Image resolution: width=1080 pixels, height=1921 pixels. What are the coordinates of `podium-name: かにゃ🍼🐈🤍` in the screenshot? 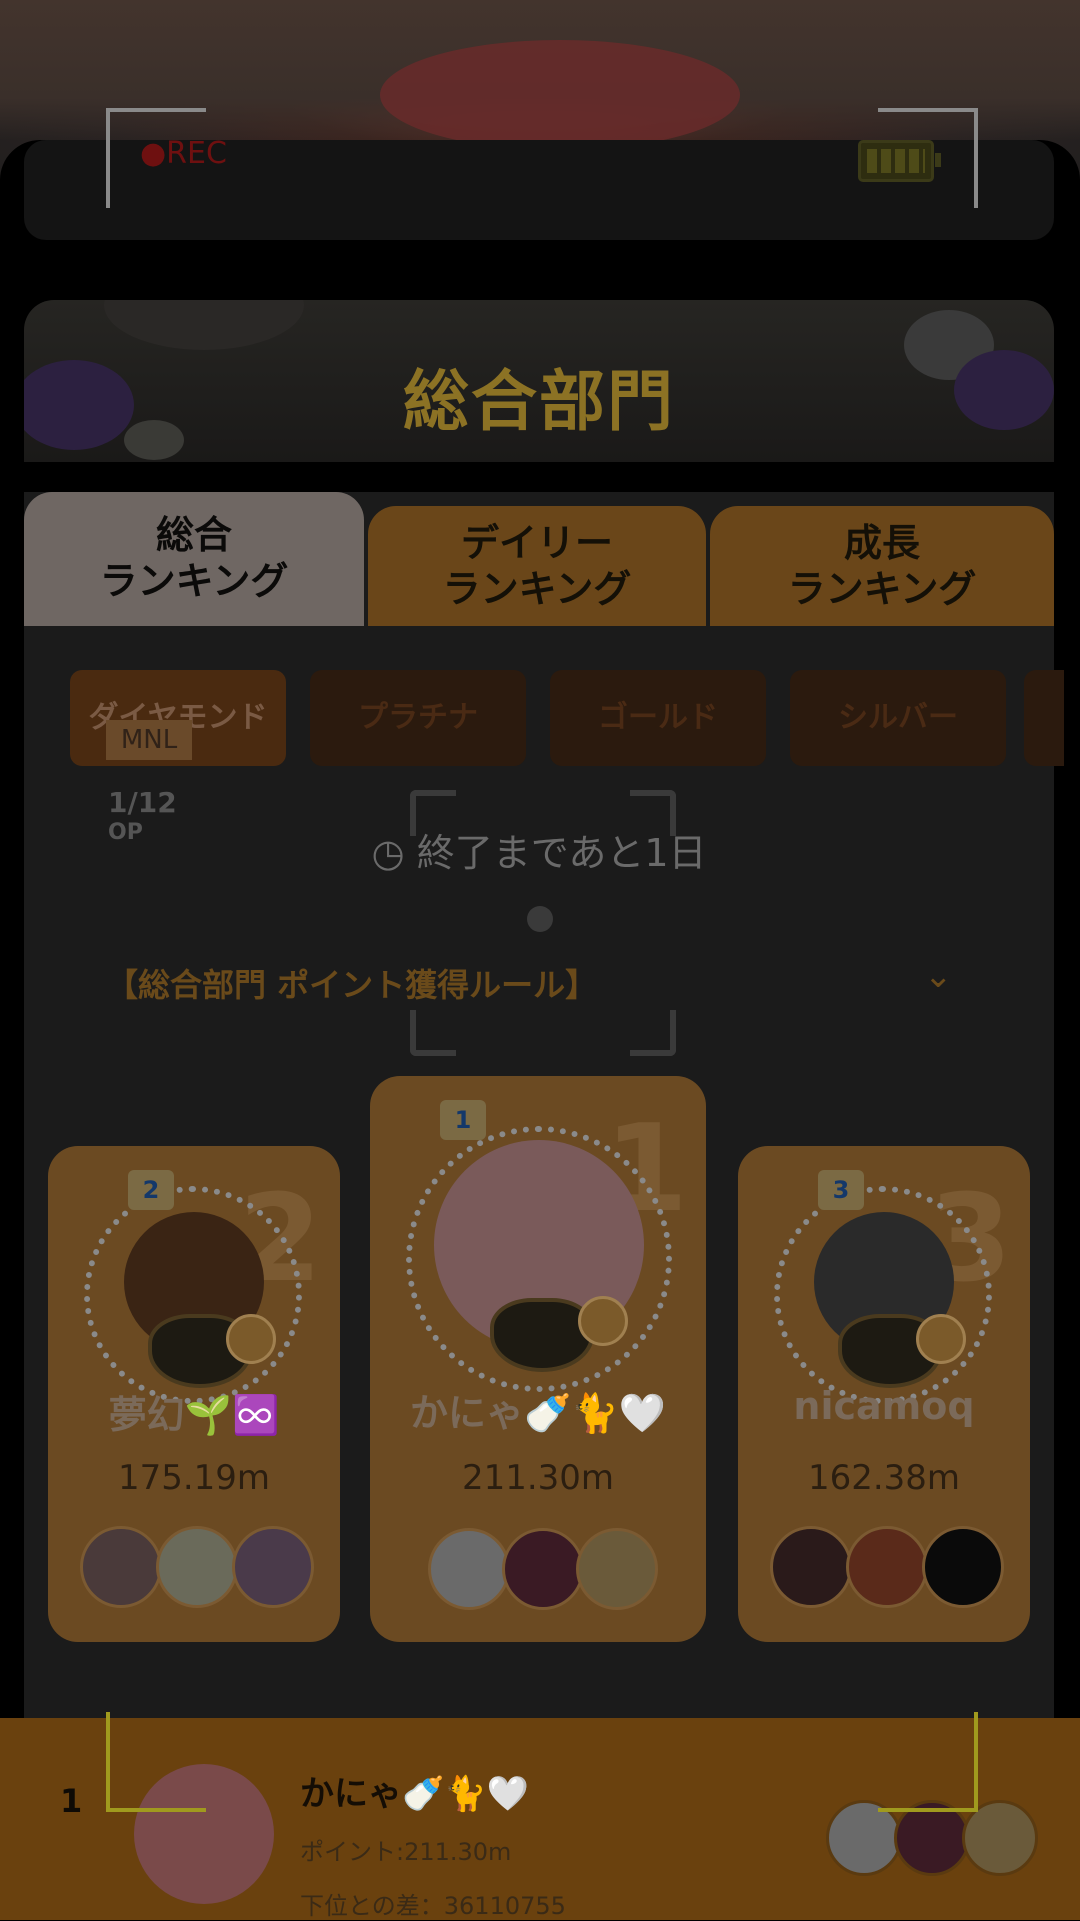 It's located at (538, 1413).